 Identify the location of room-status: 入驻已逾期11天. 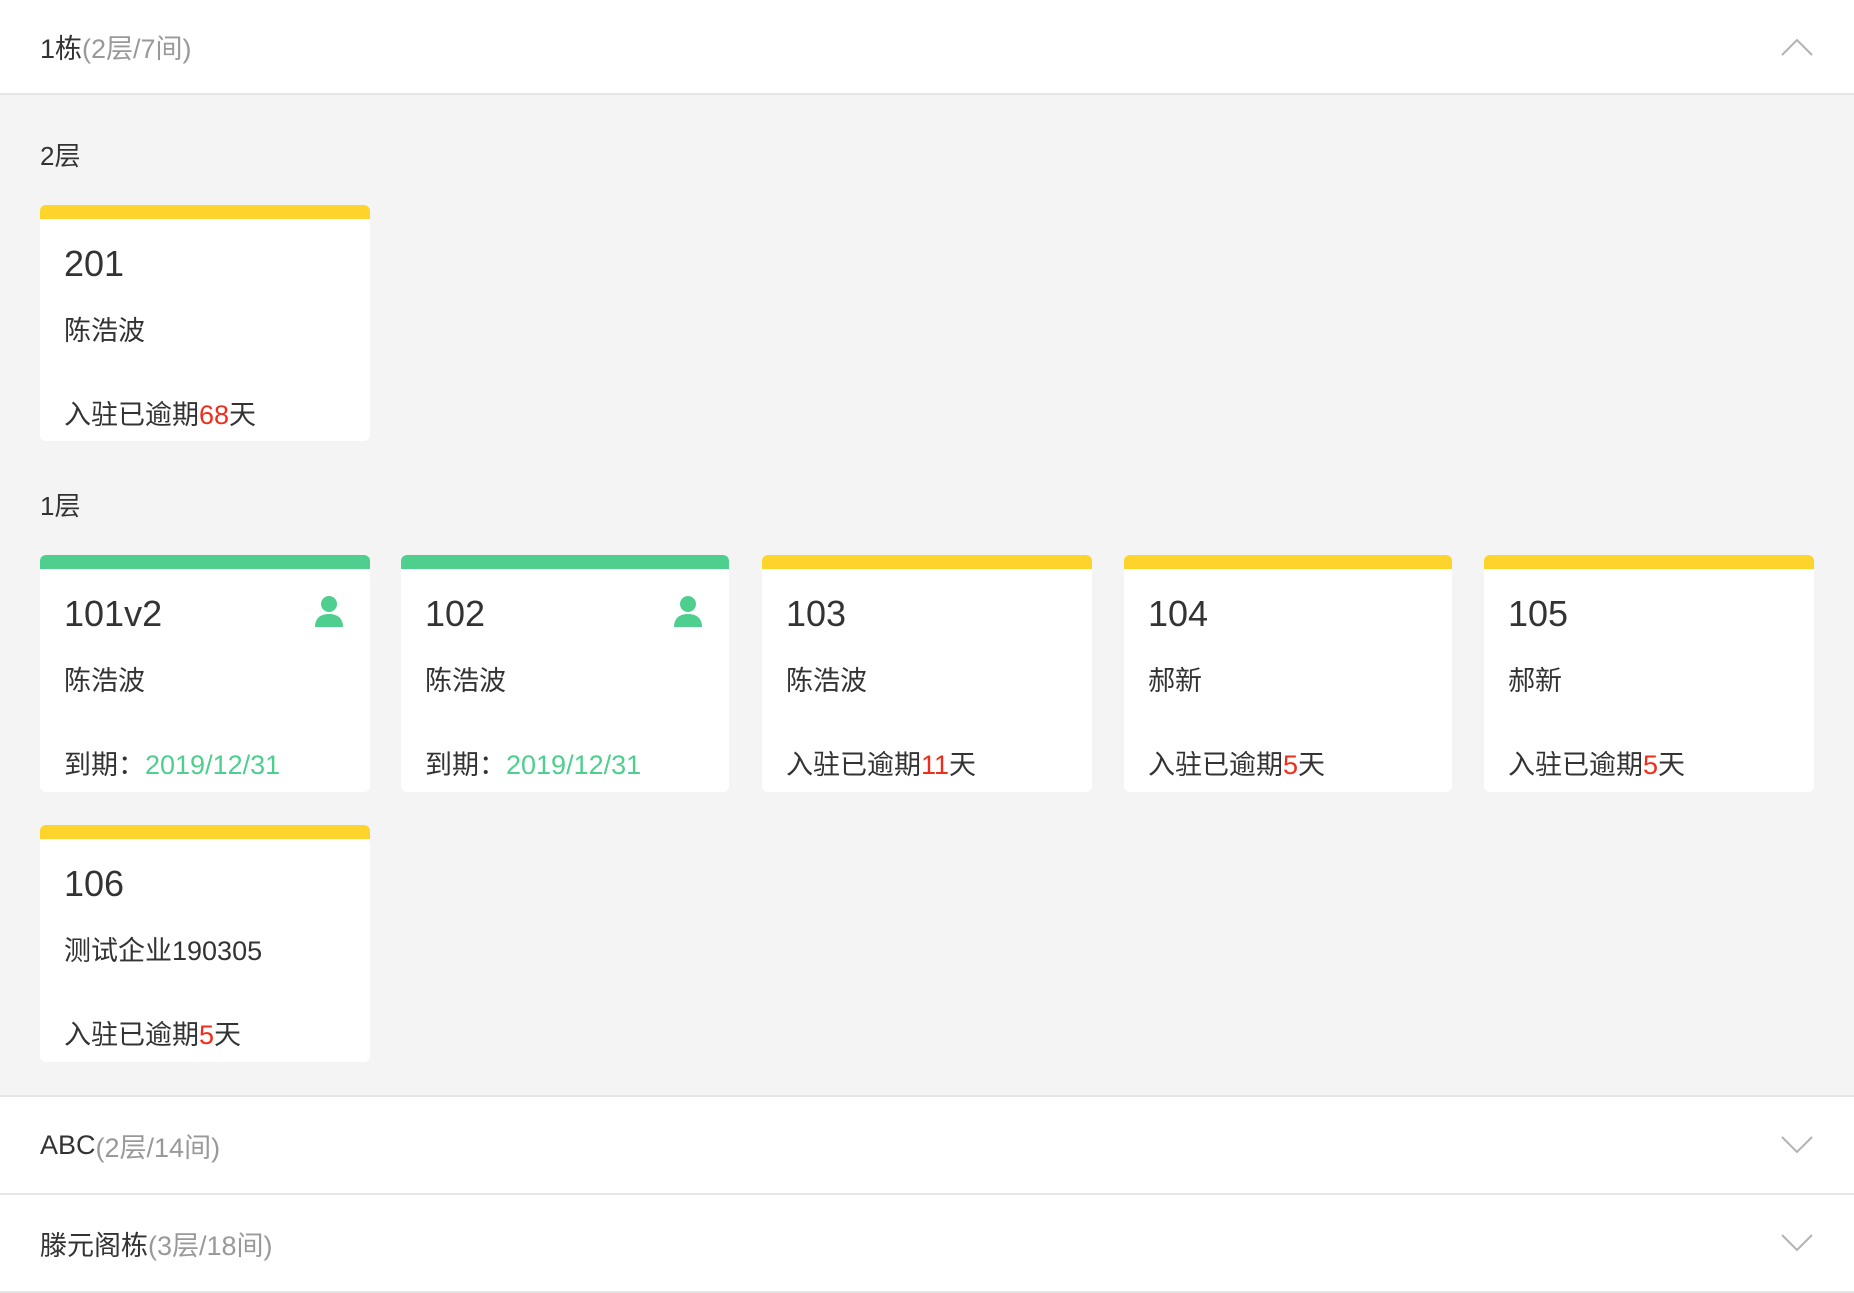
(881, 762).